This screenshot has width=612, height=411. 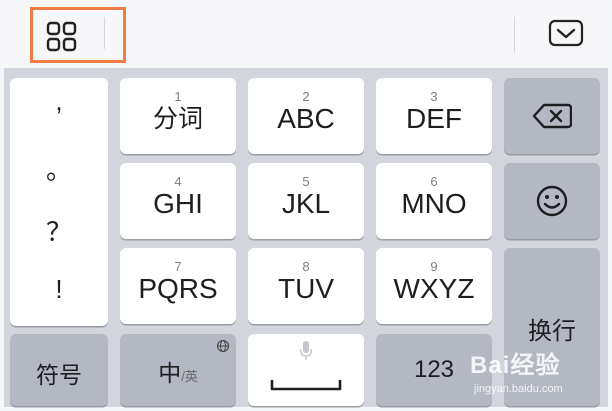 I want to click on microphone-icon, so click(x=306, y=350).